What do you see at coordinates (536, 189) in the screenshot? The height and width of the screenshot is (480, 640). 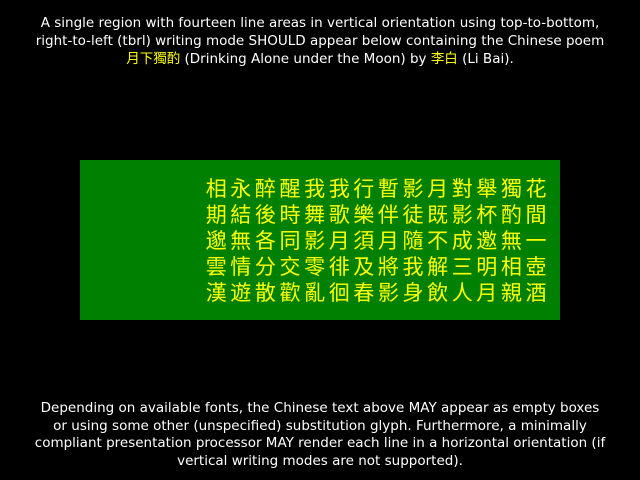 I see `poem-char: 花` at bounding box center [536, 189].